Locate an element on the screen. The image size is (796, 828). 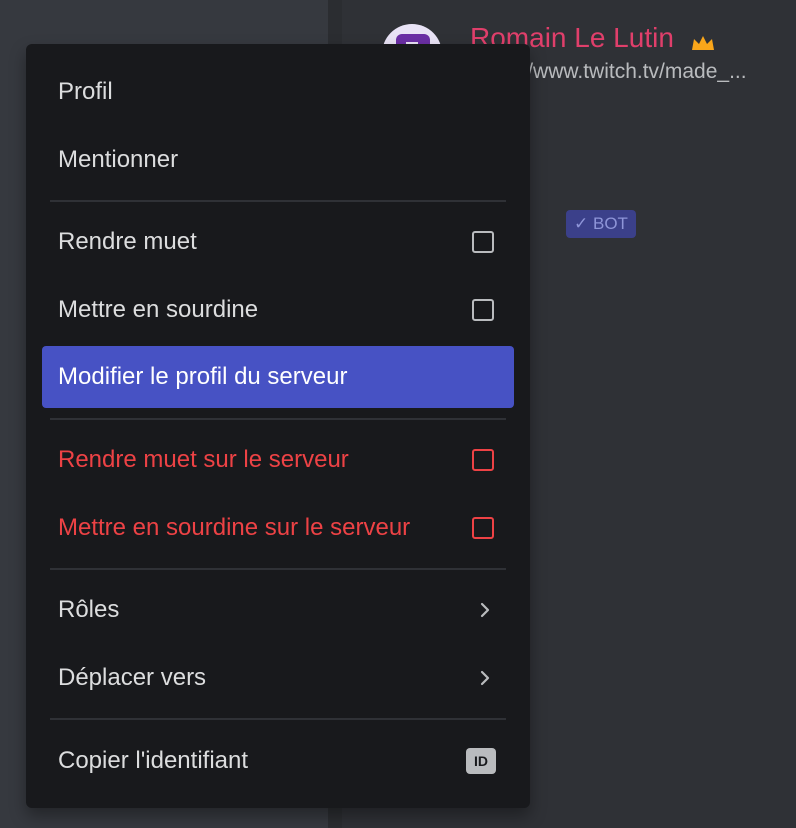
menu-item-server-mute: Rendre muet sur le serveur is located at coordinates (278, 460).